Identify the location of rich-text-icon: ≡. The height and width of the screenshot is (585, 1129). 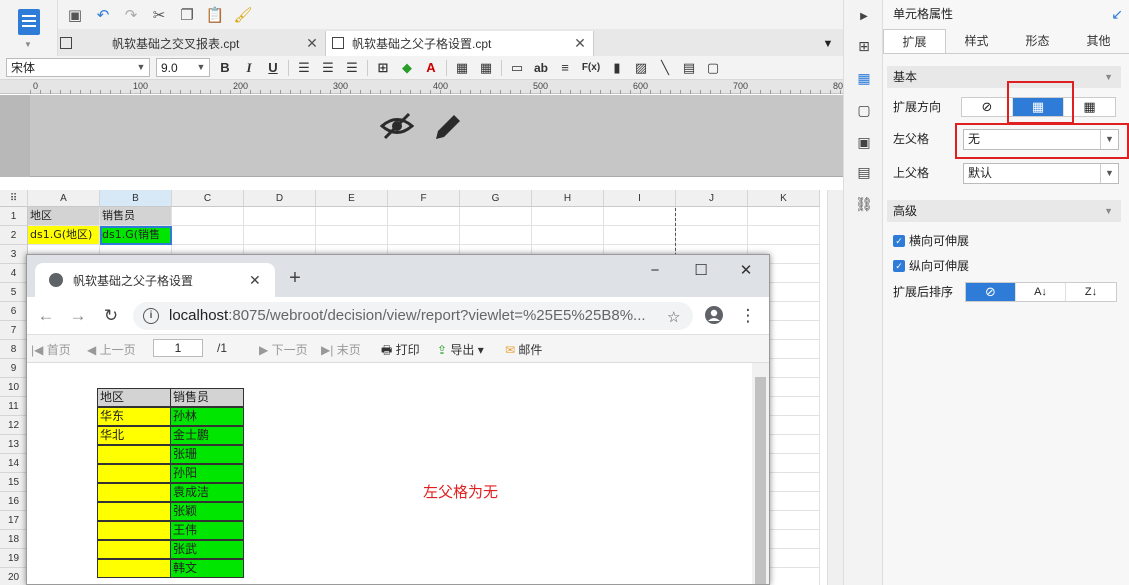
(565, 68).